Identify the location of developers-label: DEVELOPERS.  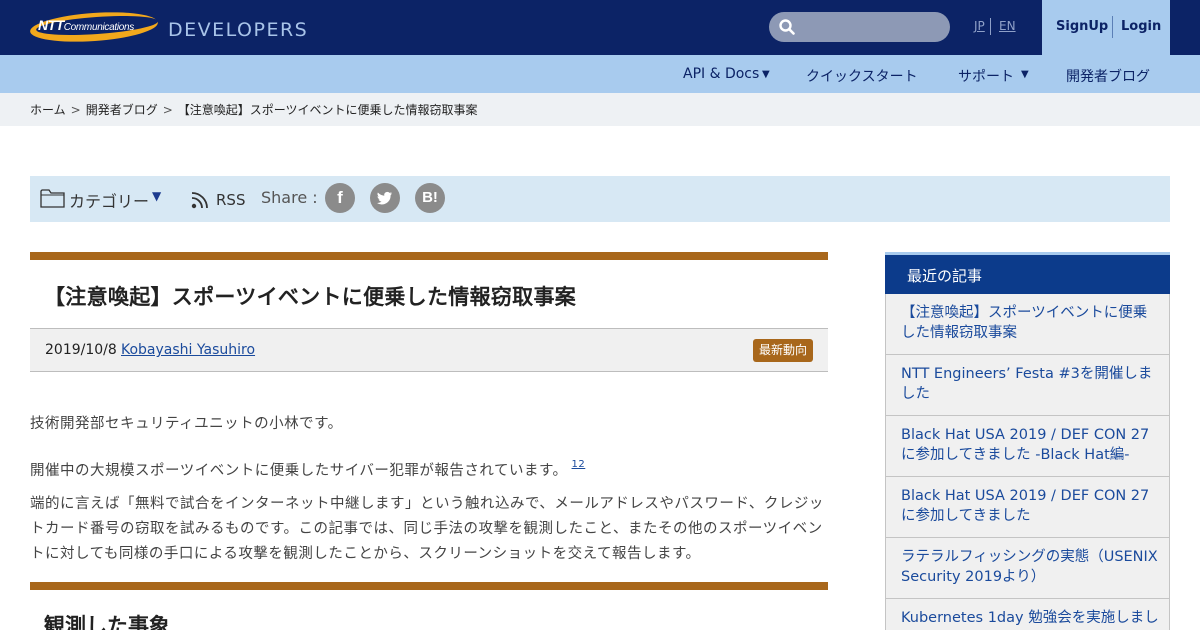
(238, 30).